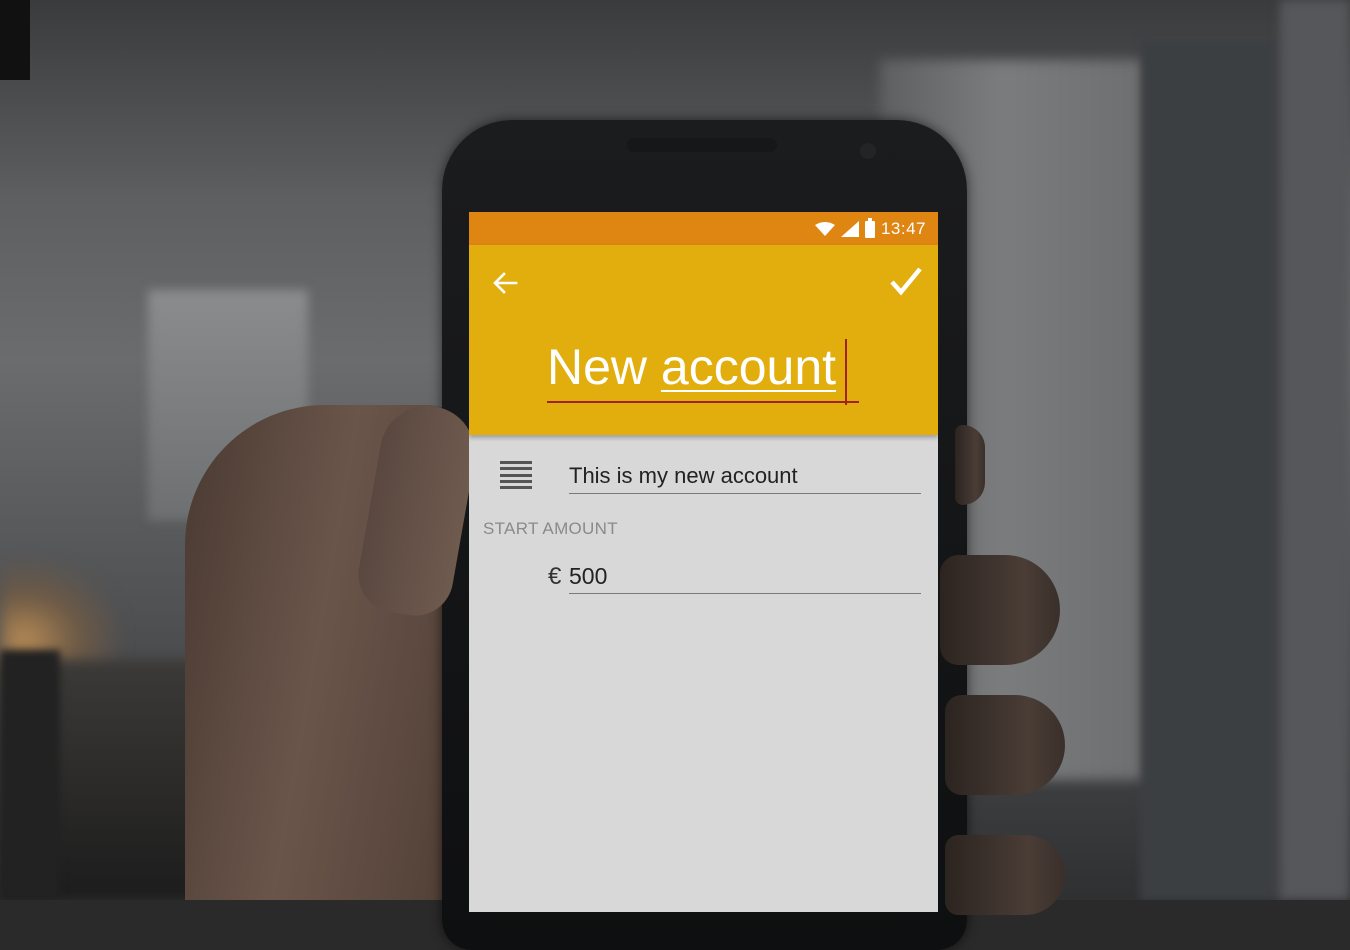  Describe the element at coordinates (849, 229) in the screenshot. I see `signal-icon` at that location.